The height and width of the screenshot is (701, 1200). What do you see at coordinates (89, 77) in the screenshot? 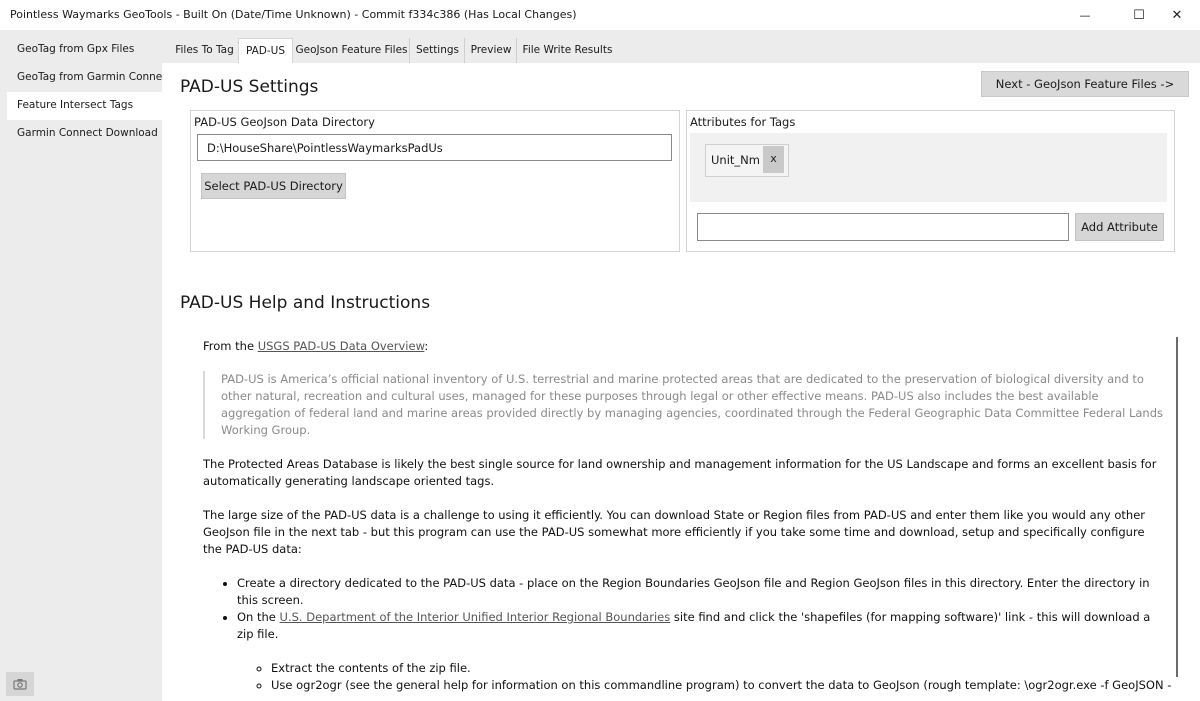
I see `sidebar-item-label: GeoTag from Garmin Connect` at bounding box center [89, 77].